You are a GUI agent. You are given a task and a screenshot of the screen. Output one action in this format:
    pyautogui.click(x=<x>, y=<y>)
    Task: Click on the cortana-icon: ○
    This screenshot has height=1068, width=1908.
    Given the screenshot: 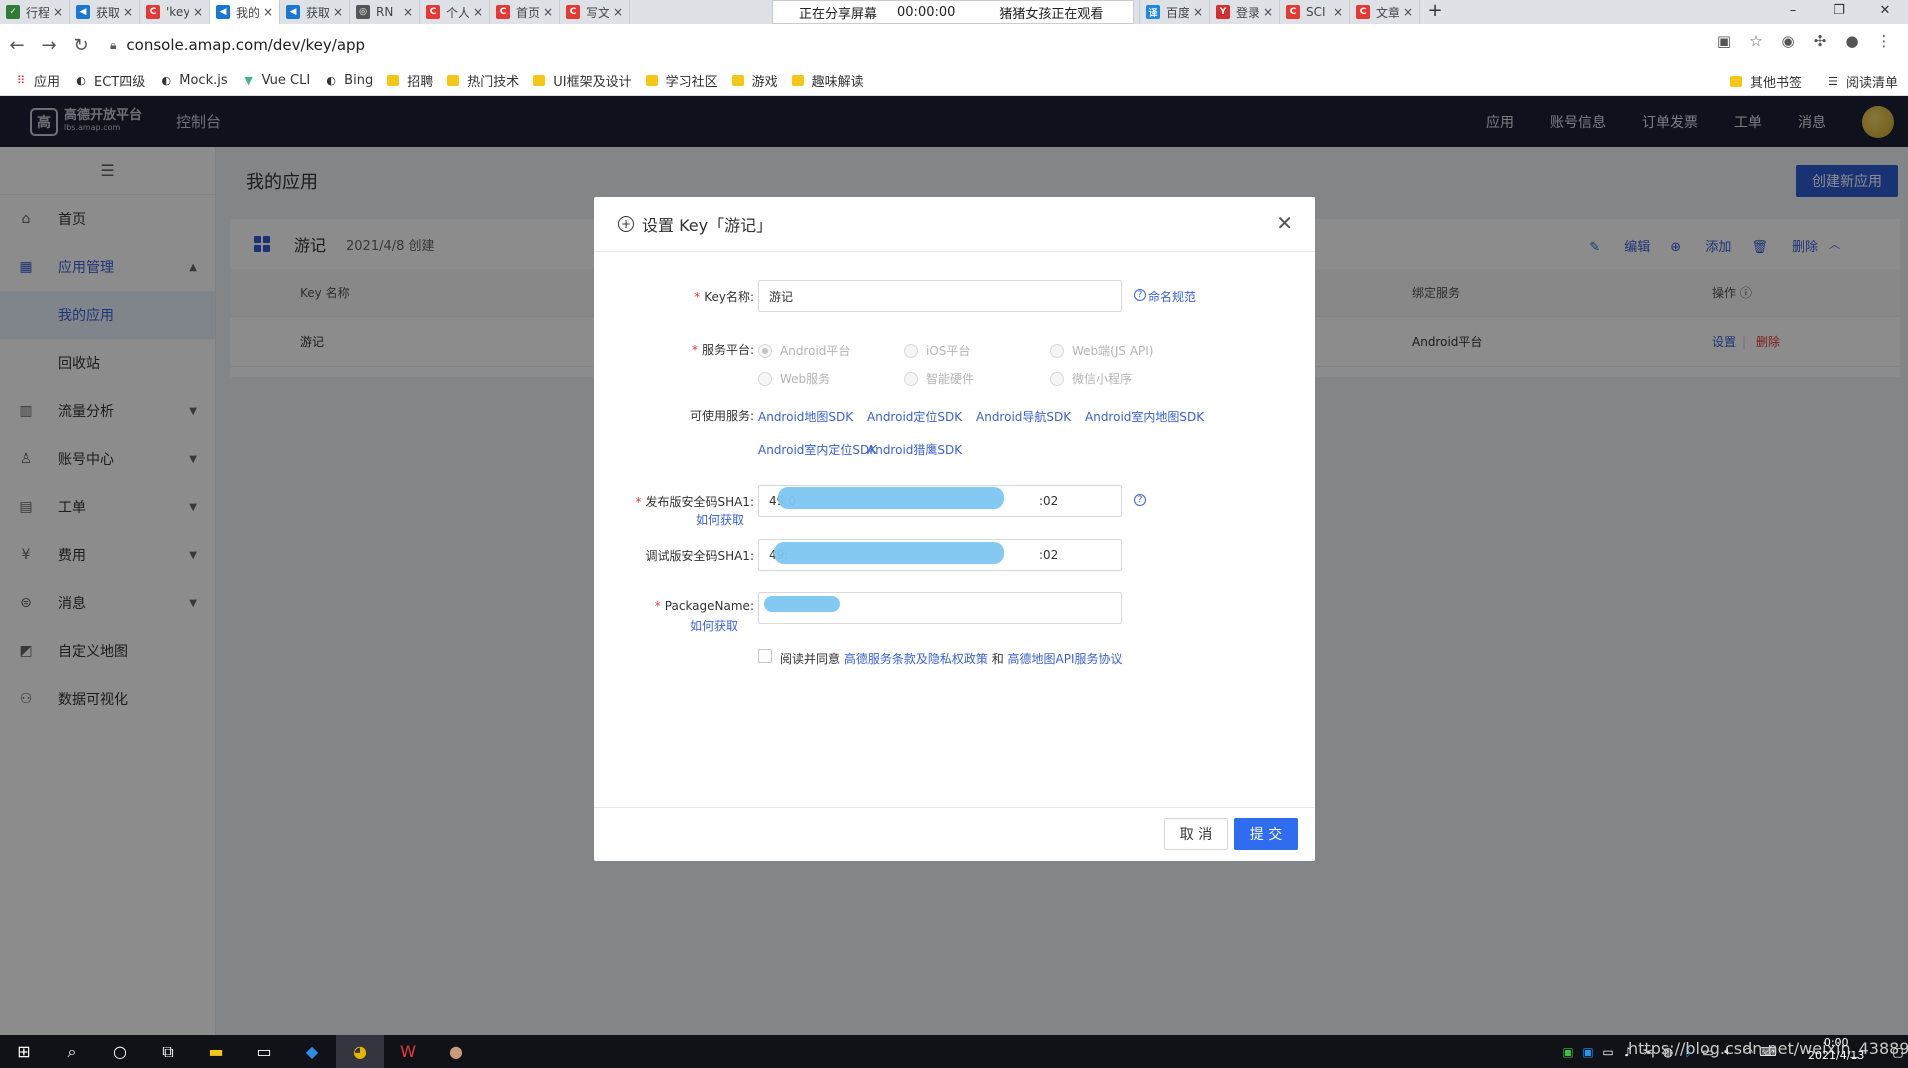 What is the action you would take?
    pyautogui.click(x=120, y=1051)
    